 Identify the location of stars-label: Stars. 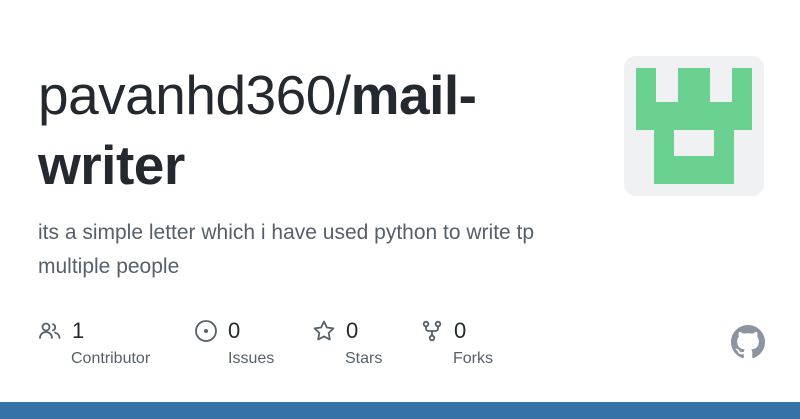
(364, 358).